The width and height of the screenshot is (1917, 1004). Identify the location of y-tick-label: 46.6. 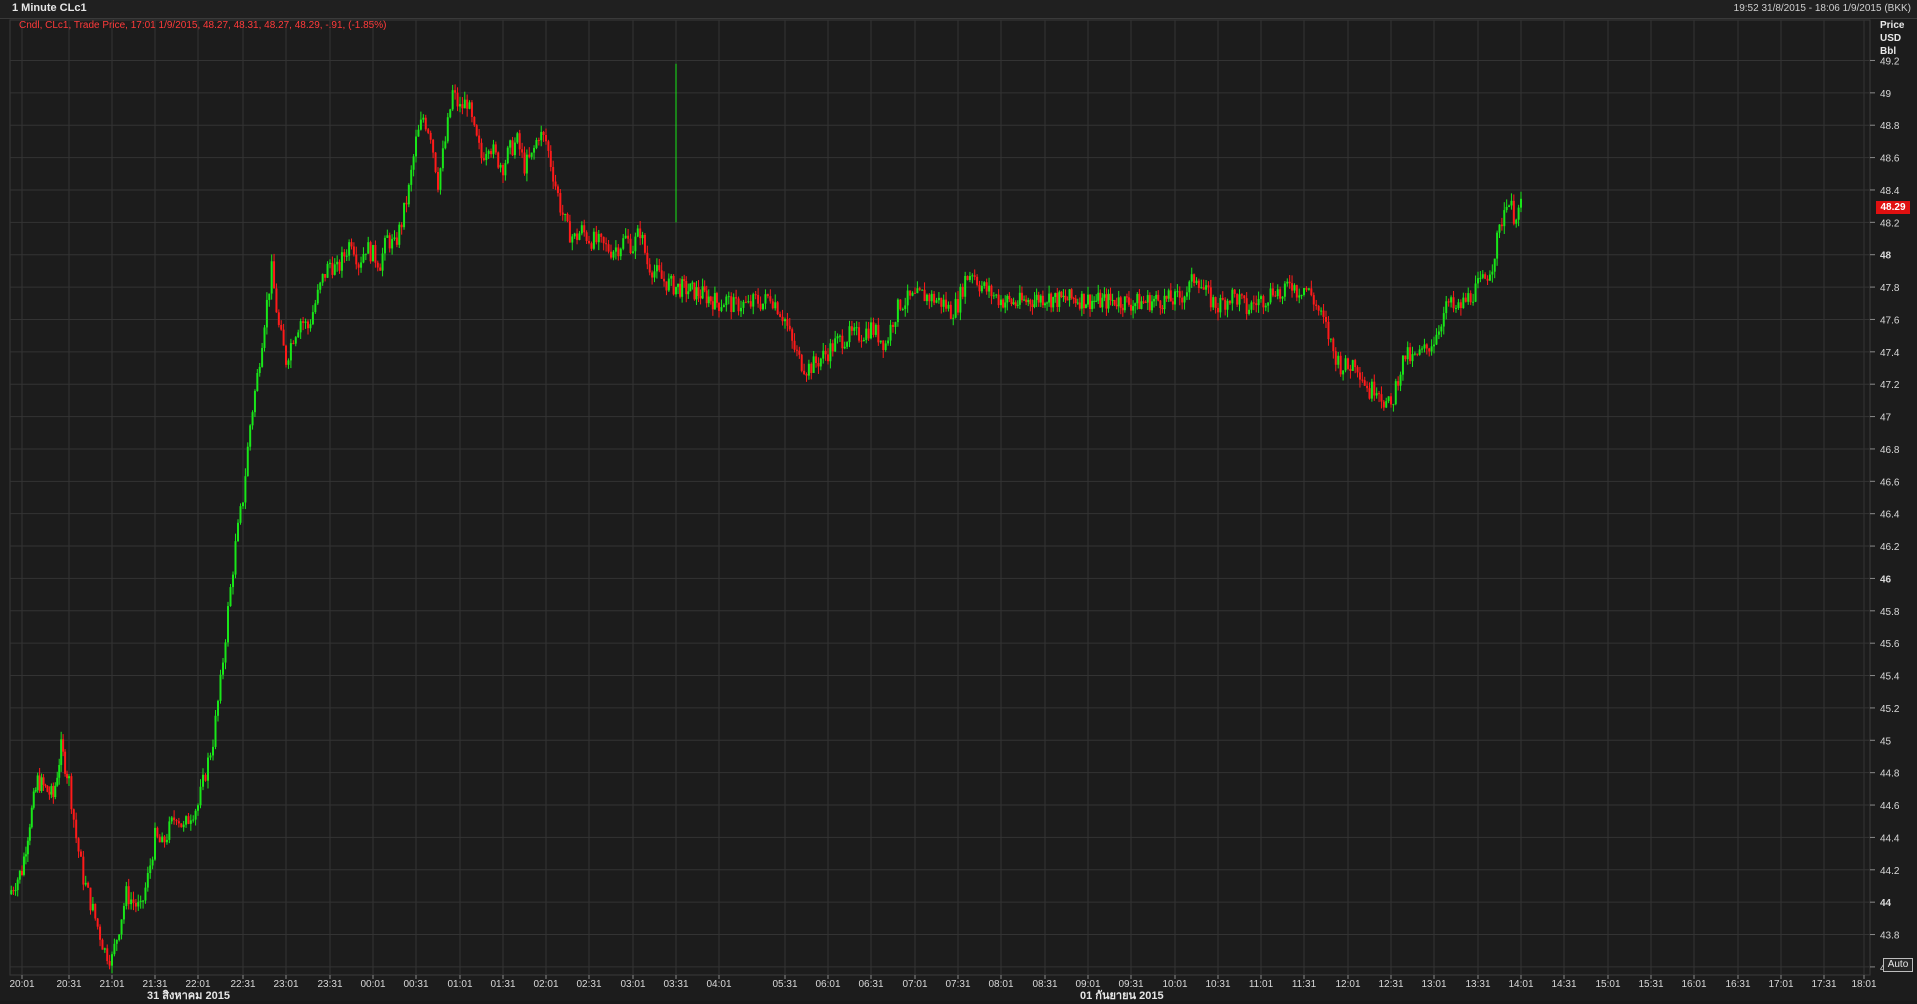
(1890, 482).